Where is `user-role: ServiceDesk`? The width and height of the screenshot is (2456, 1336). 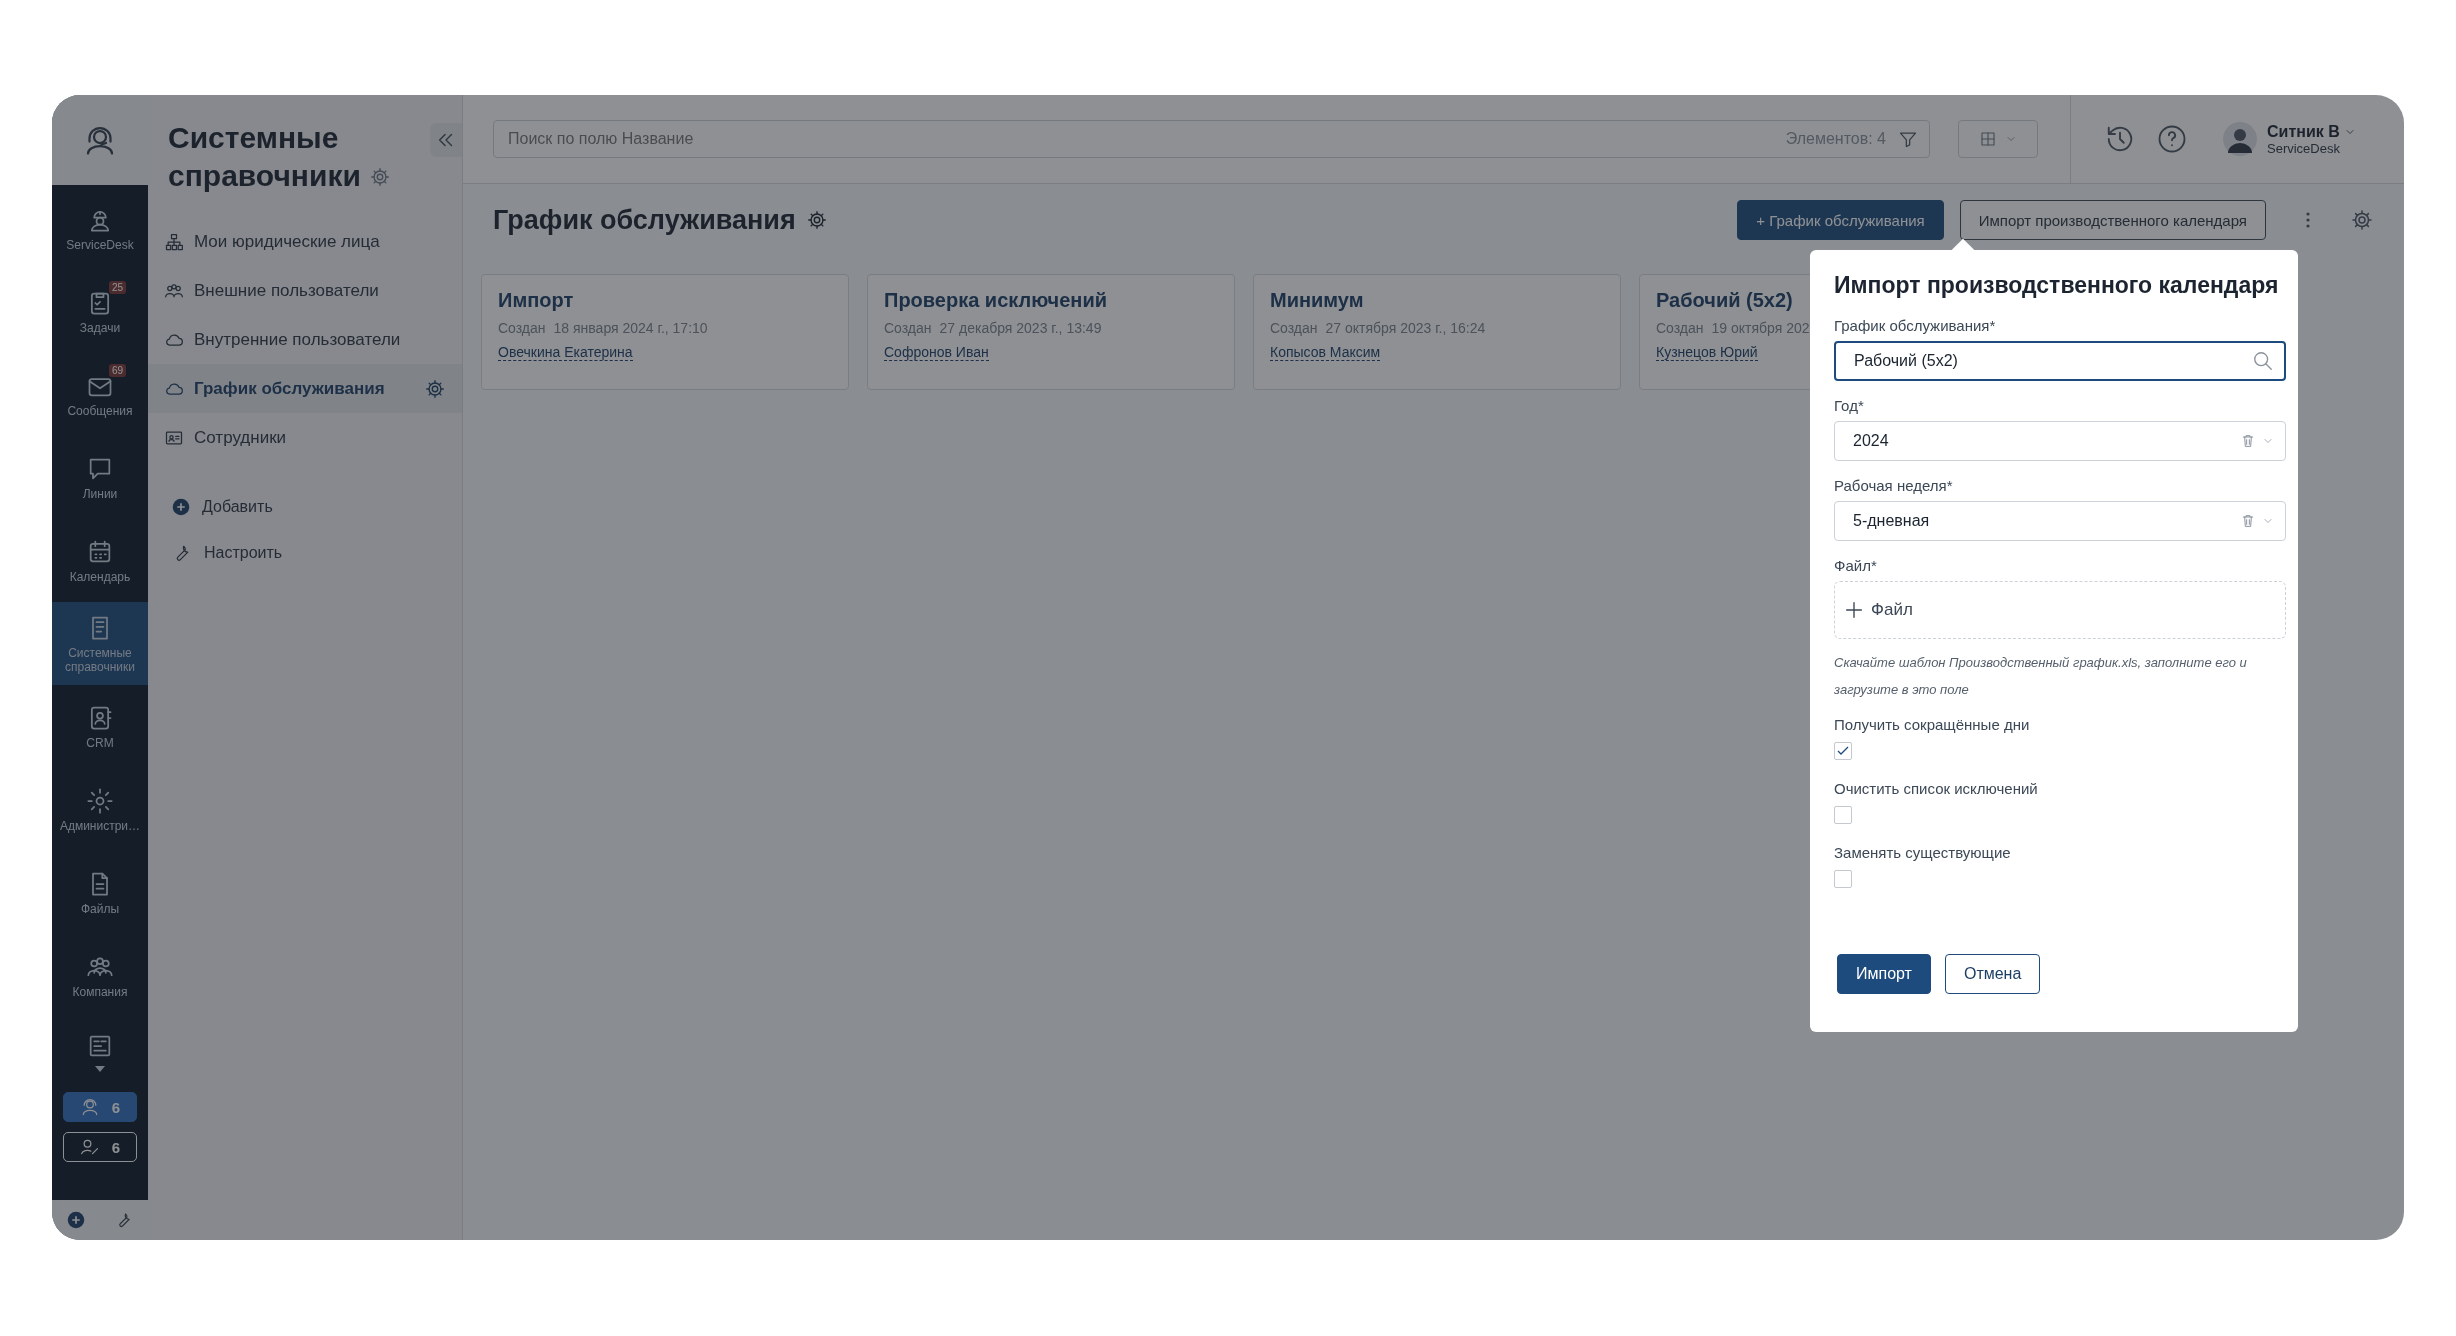
user-role: ServiceDesk is located at coordinates (2304, 148).